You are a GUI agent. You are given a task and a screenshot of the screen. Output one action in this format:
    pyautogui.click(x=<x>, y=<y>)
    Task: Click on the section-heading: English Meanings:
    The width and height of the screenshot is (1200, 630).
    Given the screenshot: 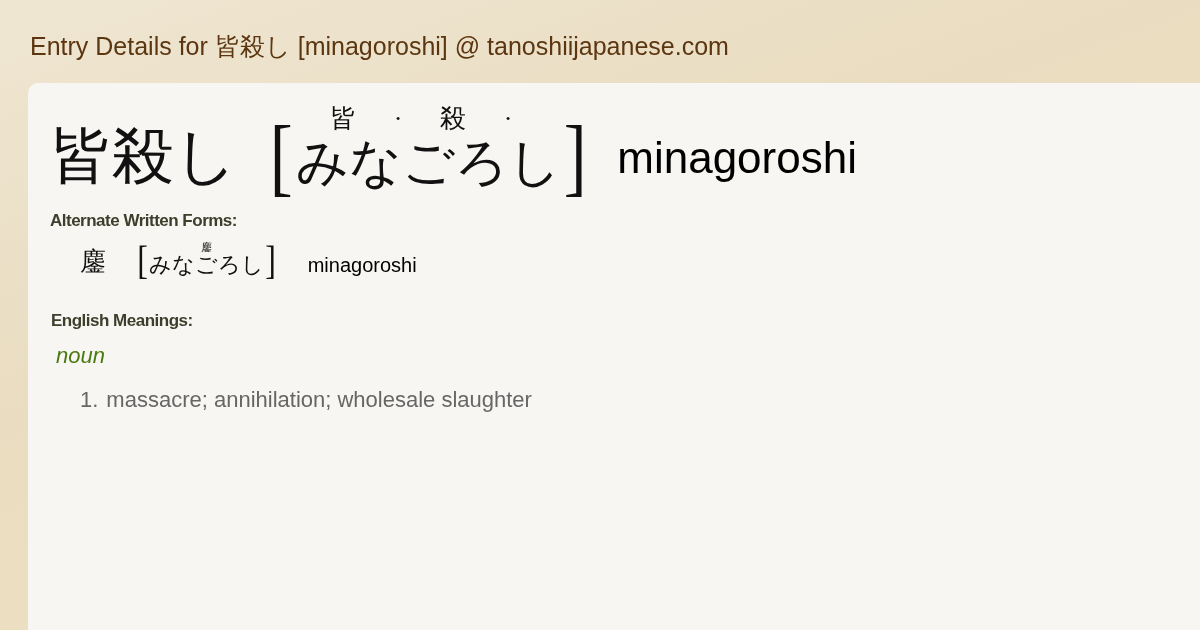 What is the action you would take?
    pyautogui.click(x=122, y=321)
    